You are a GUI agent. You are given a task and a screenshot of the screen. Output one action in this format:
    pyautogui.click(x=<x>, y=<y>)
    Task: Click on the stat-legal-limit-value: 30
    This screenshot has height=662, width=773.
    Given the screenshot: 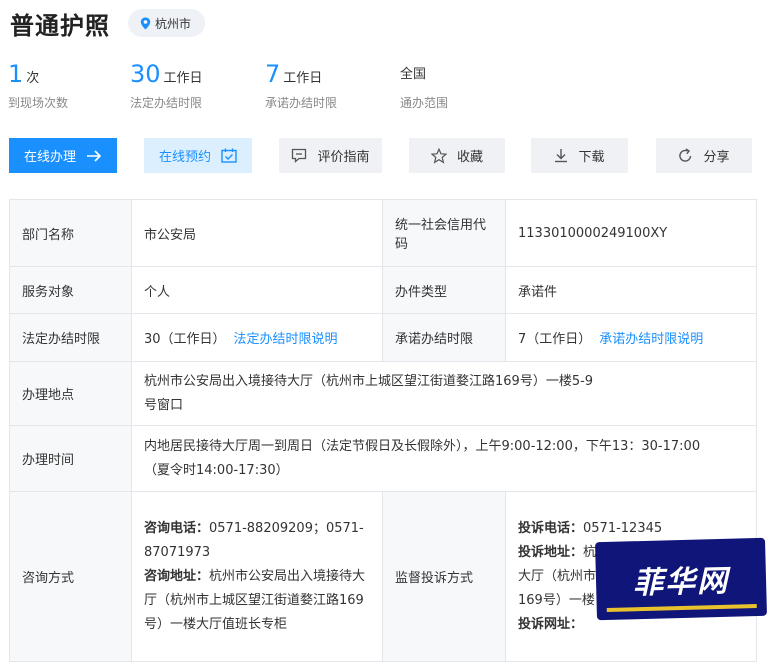 What is the action you would take?
    pyautogui.click(x=145, y=74)
    